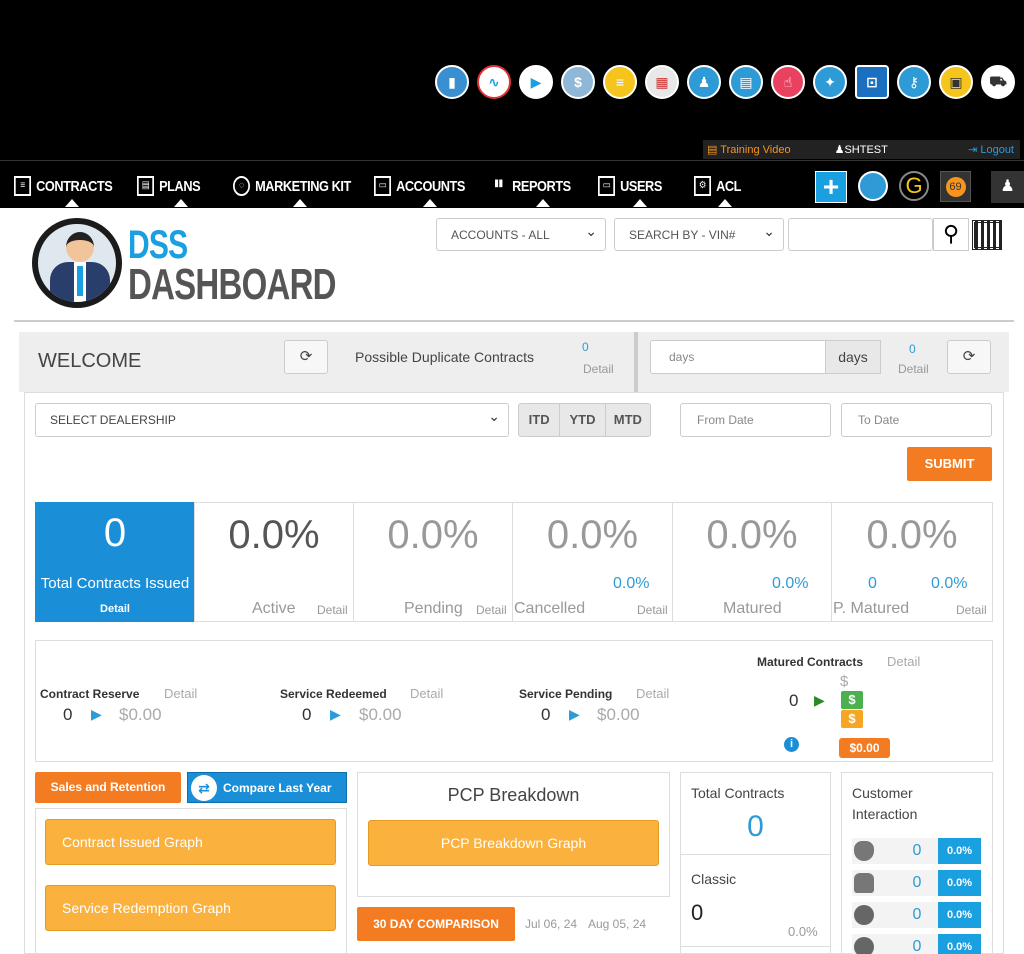 Image resolution: width=1024 pixels, height=954 pixels. I want to click on car-side-icon: ⛟, so click(998, 82).